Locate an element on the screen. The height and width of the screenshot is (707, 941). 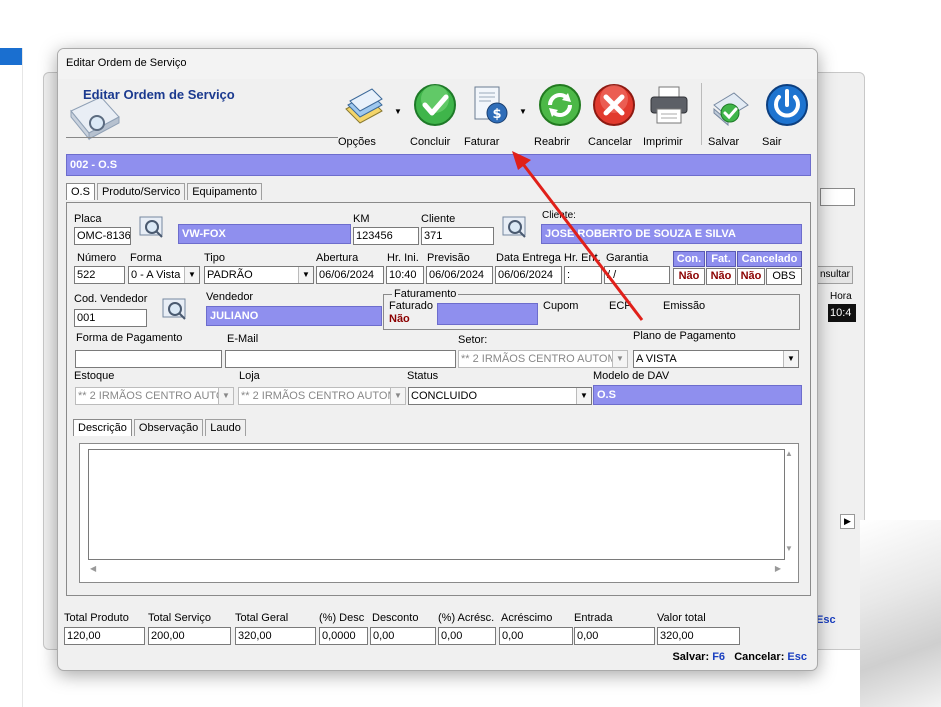
km-label: KM is located at coordinates (361, 219).